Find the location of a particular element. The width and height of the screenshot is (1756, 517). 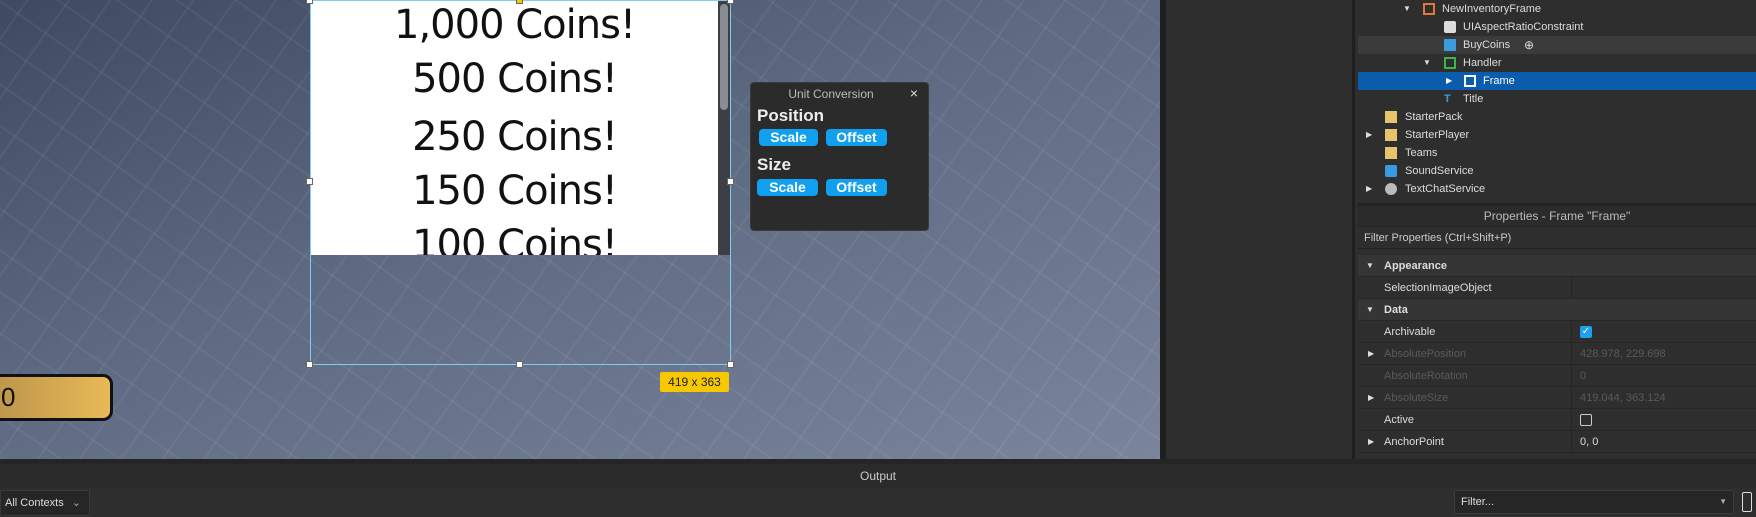

property-name: AnchorPoint is located at coordinates (1414, 442).